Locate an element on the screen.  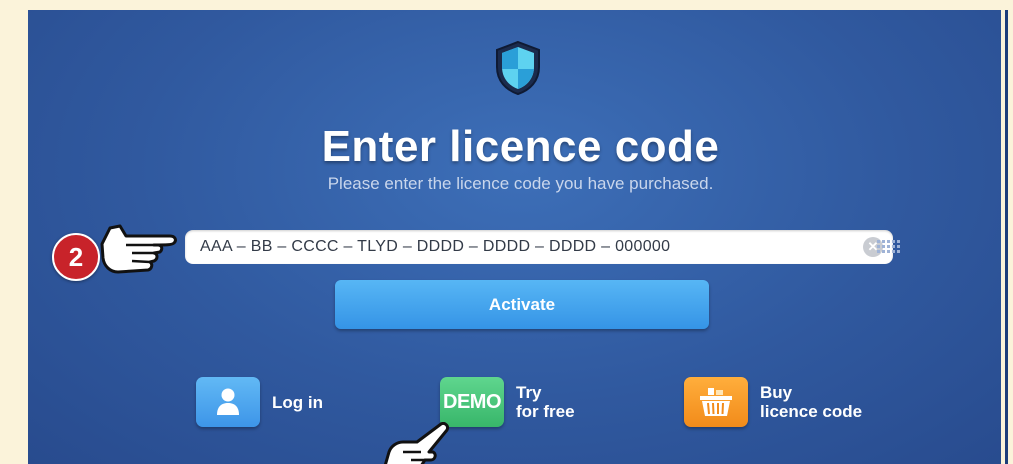
buy-option: Buy licence code is located at coordinates (773, 402).